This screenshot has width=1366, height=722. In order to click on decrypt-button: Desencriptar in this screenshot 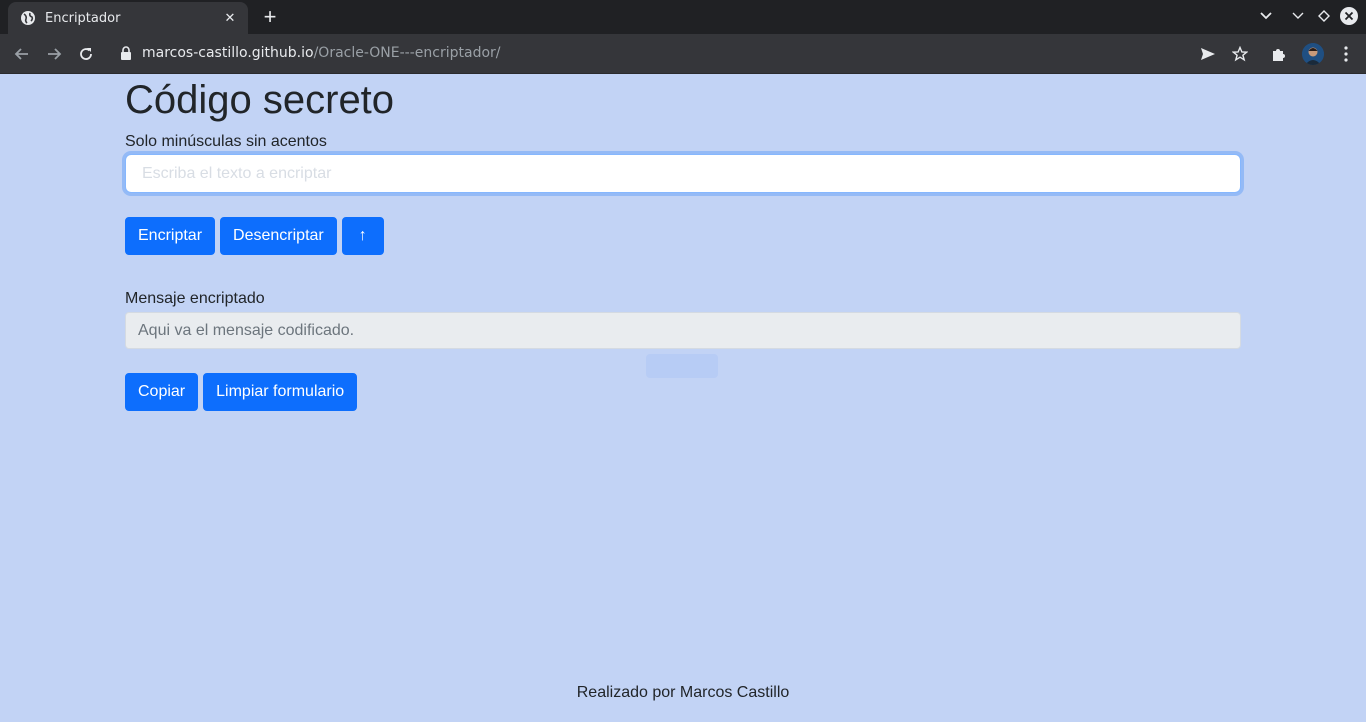, I will do `click(278, 236)`.